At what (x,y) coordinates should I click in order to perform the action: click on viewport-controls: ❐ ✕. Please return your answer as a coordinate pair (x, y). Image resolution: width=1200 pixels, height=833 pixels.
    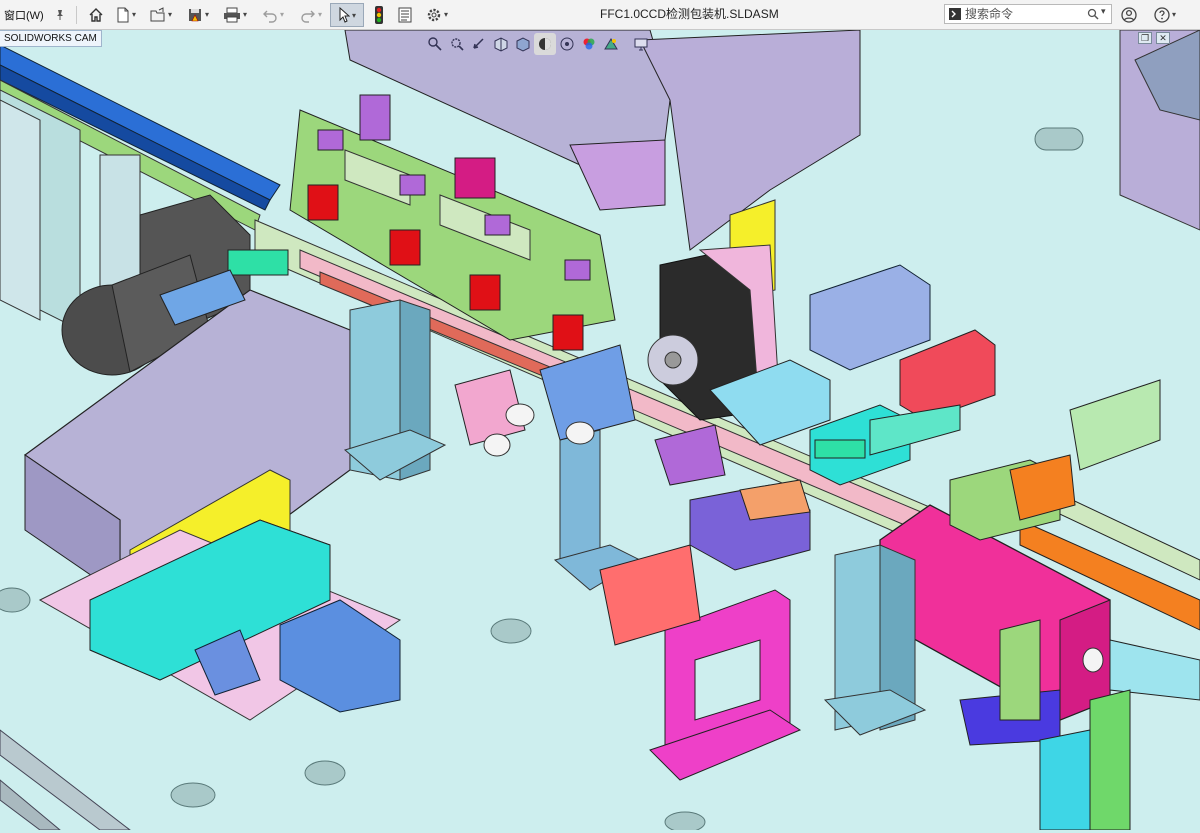
    Looking at the image, I should click on (1154, 38).